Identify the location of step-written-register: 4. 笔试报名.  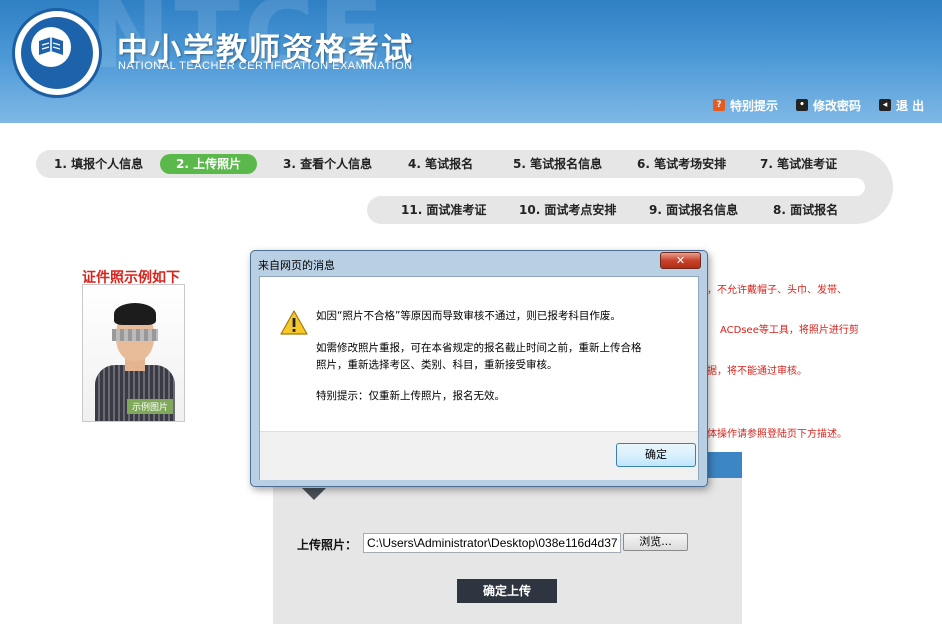
(440, 164).